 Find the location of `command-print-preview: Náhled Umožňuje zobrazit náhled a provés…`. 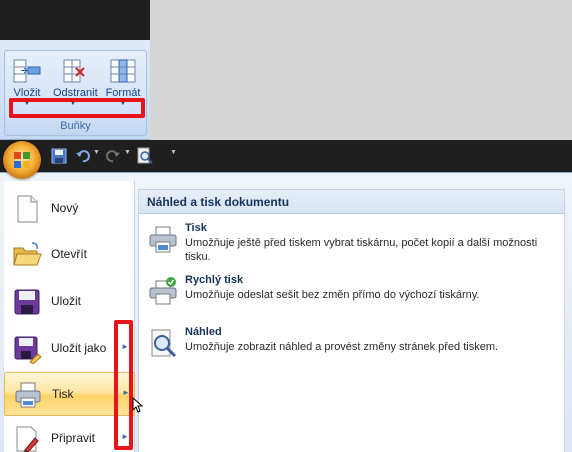

command-print-preview: Náhled Umožňuje zobrazit náhled a provés… is located at coordinates (350, 344).